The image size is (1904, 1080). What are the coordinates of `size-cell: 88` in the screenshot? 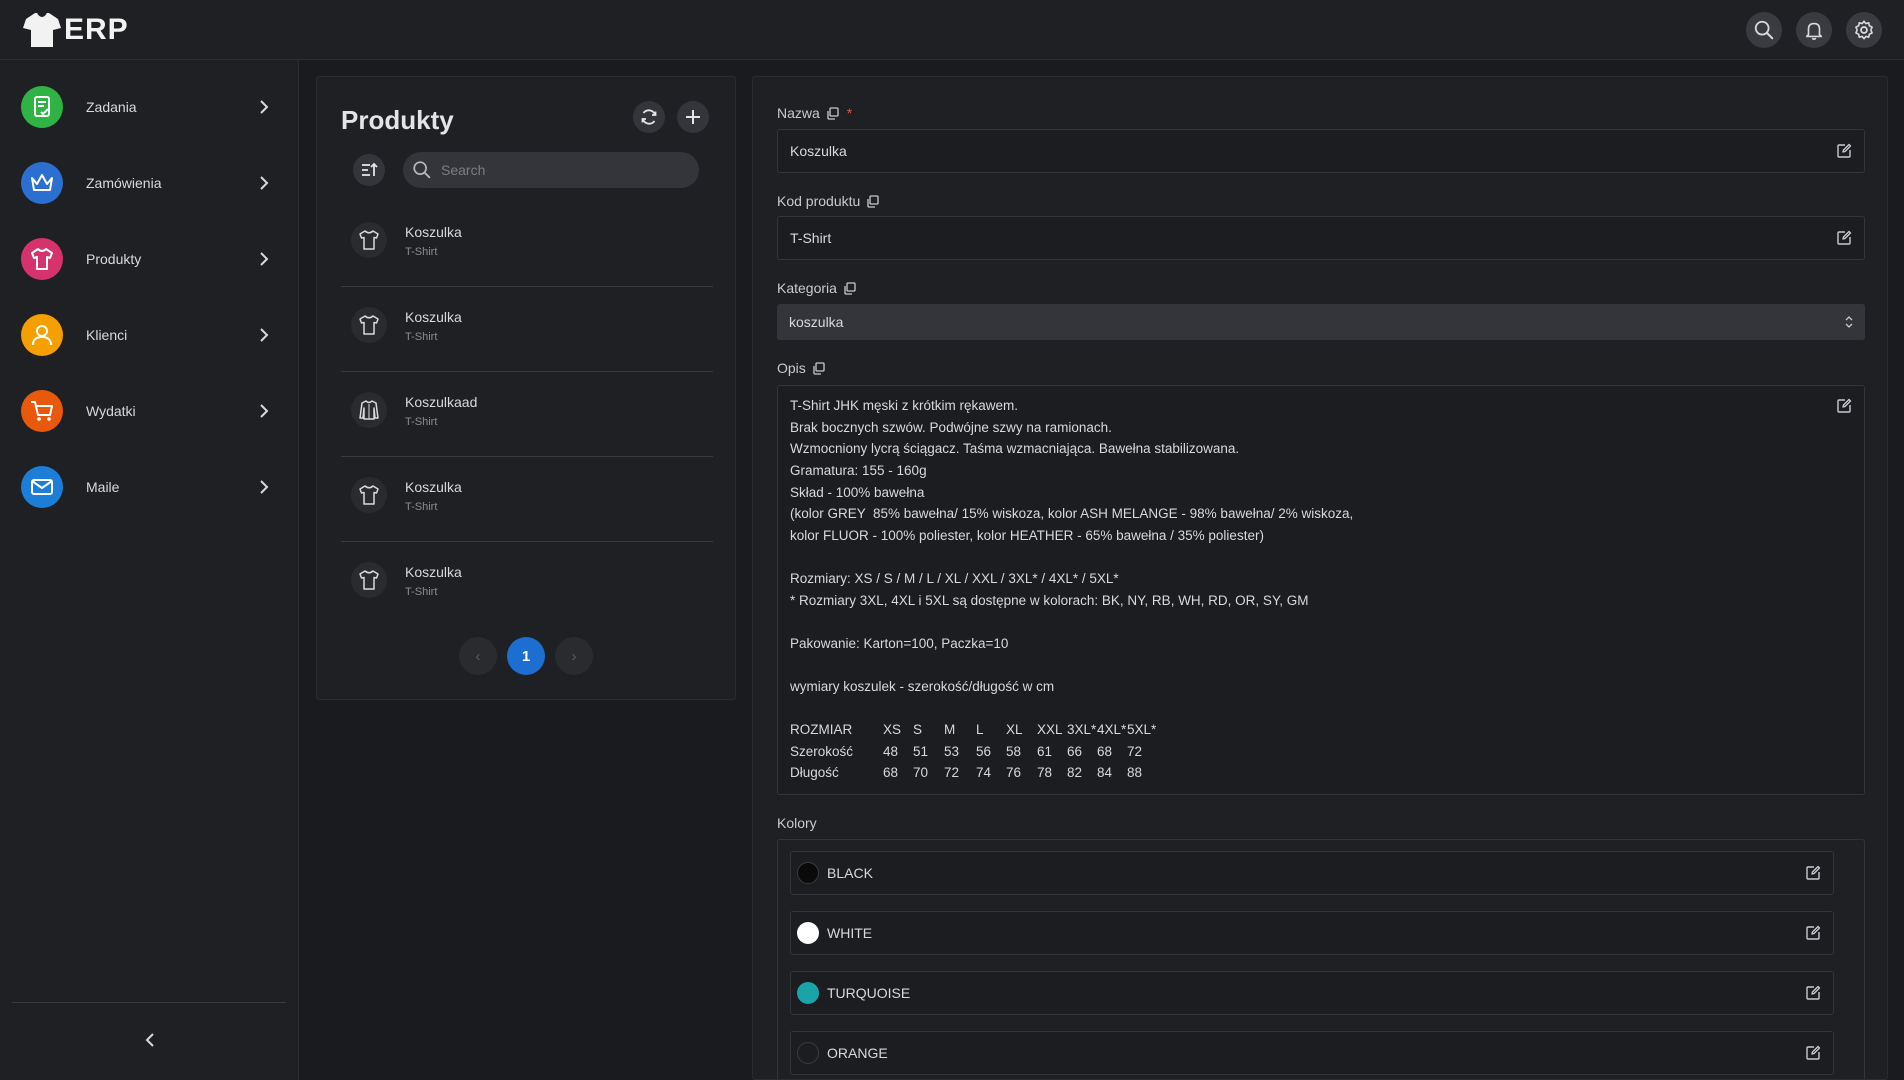 It's located at (1135, 772).